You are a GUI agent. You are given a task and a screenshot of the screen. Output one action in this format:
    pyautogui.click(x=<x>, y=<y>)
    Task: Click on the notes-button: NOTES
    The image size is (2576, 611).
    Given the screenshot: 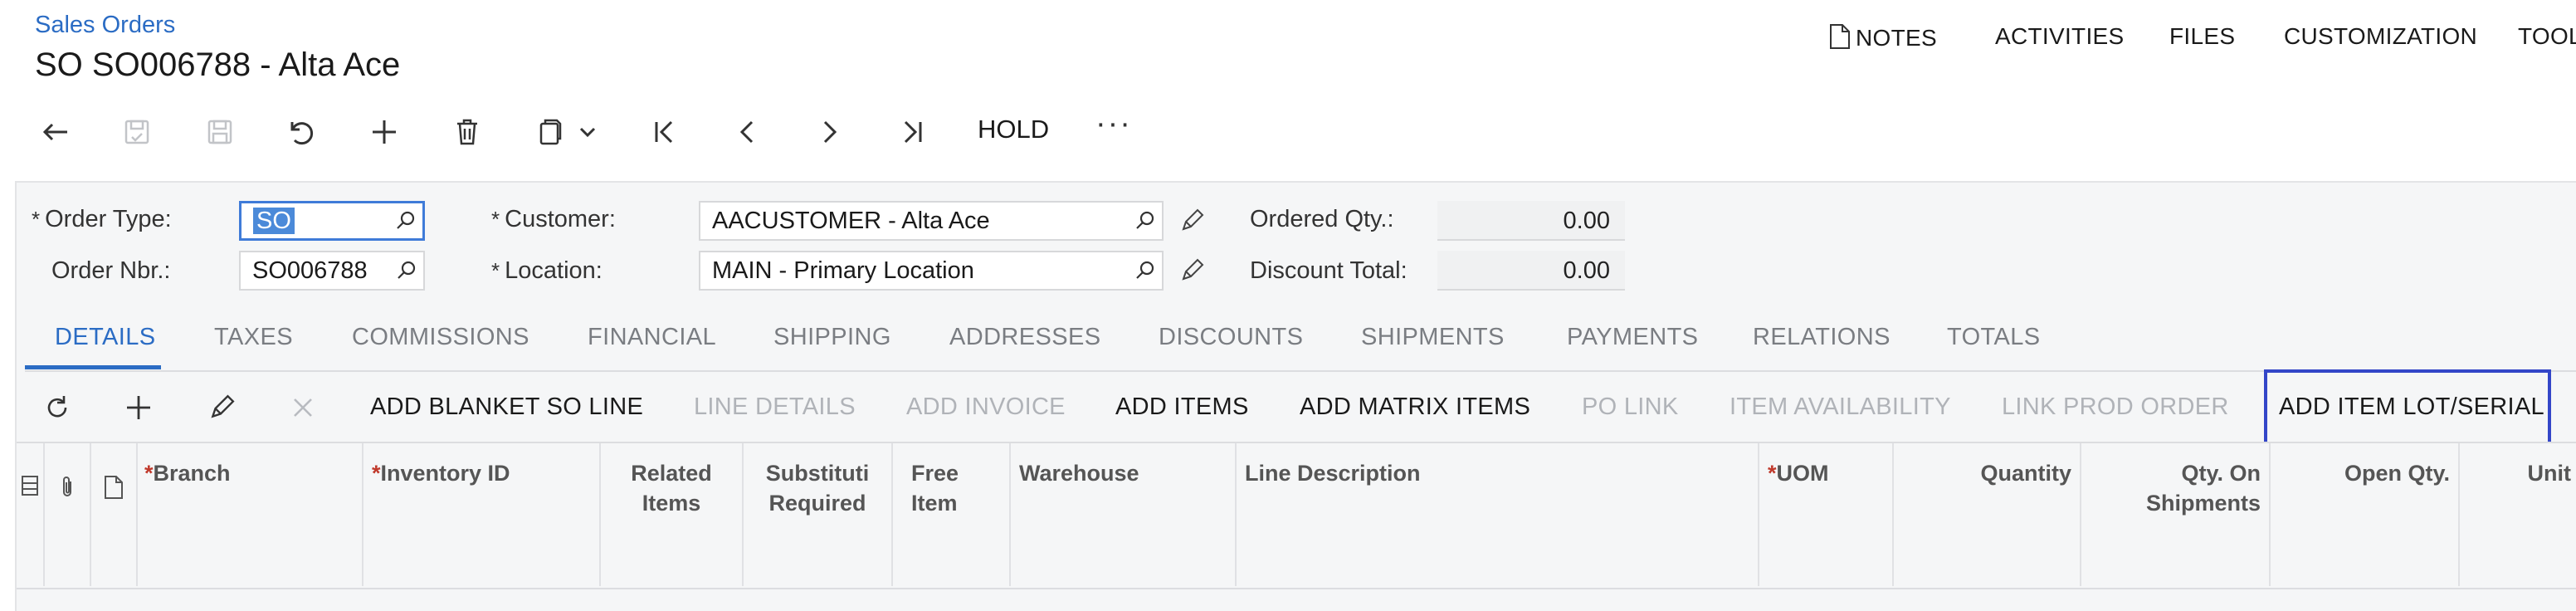 What is the action you would take?
    pyautogui.click(x=1883, y=39)
    